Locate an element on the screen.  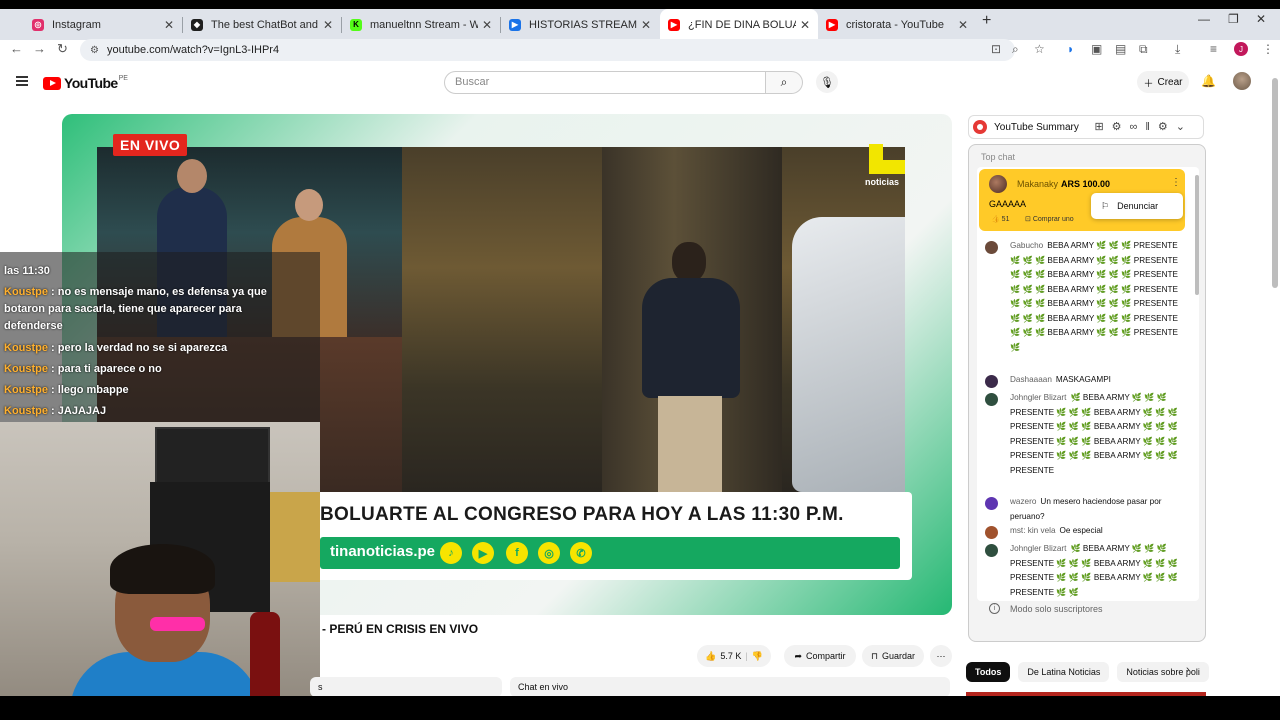
extension-icon: ▣ is located at coordinates (1096, 49).